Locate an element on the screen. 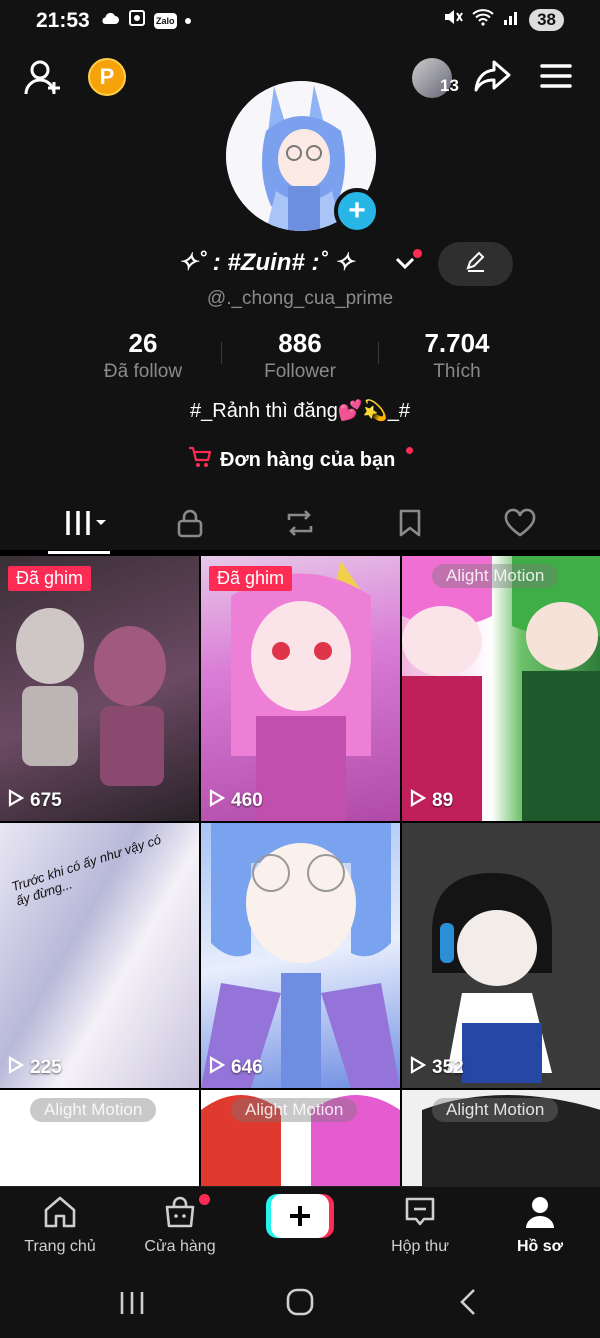 This screenshot has height=1338, width=600. home-button-icon is located at coordinates (300, 1304).